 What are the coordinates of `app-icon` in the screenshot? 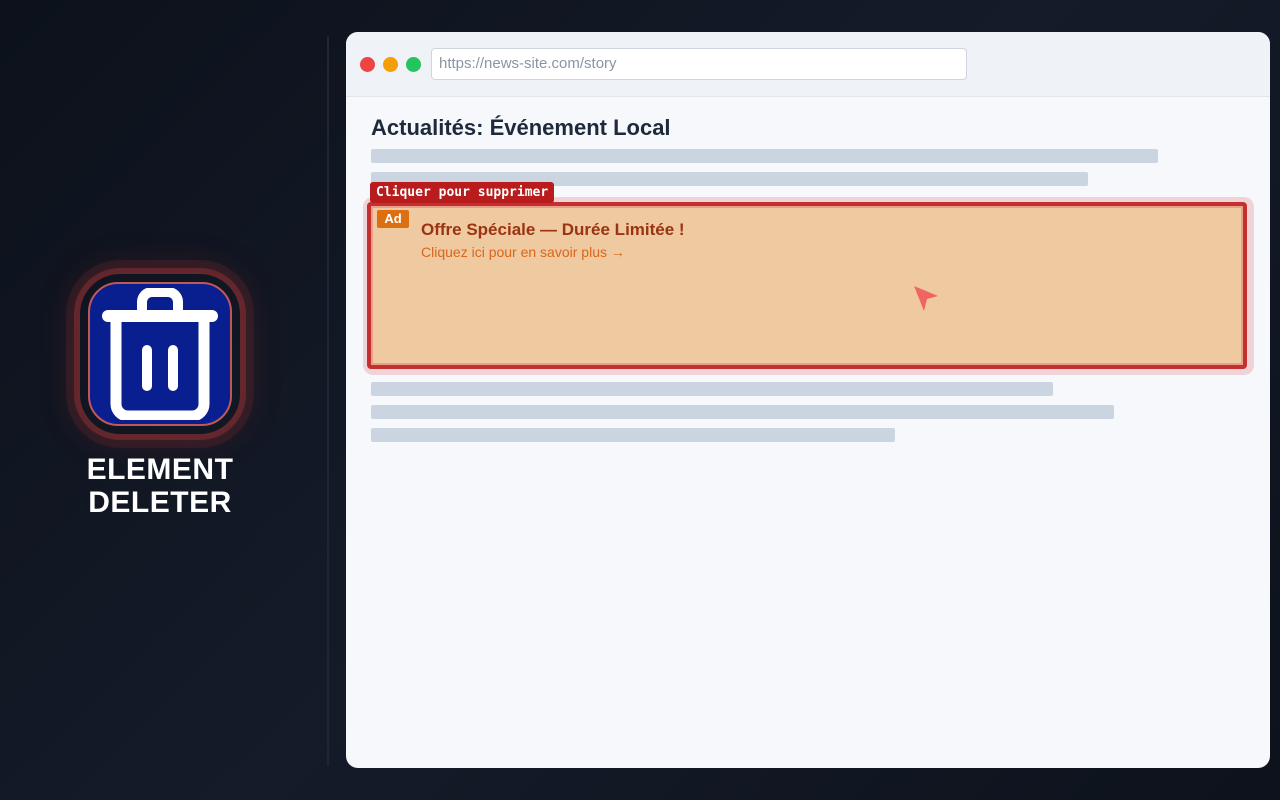 It's located at (160, 354).